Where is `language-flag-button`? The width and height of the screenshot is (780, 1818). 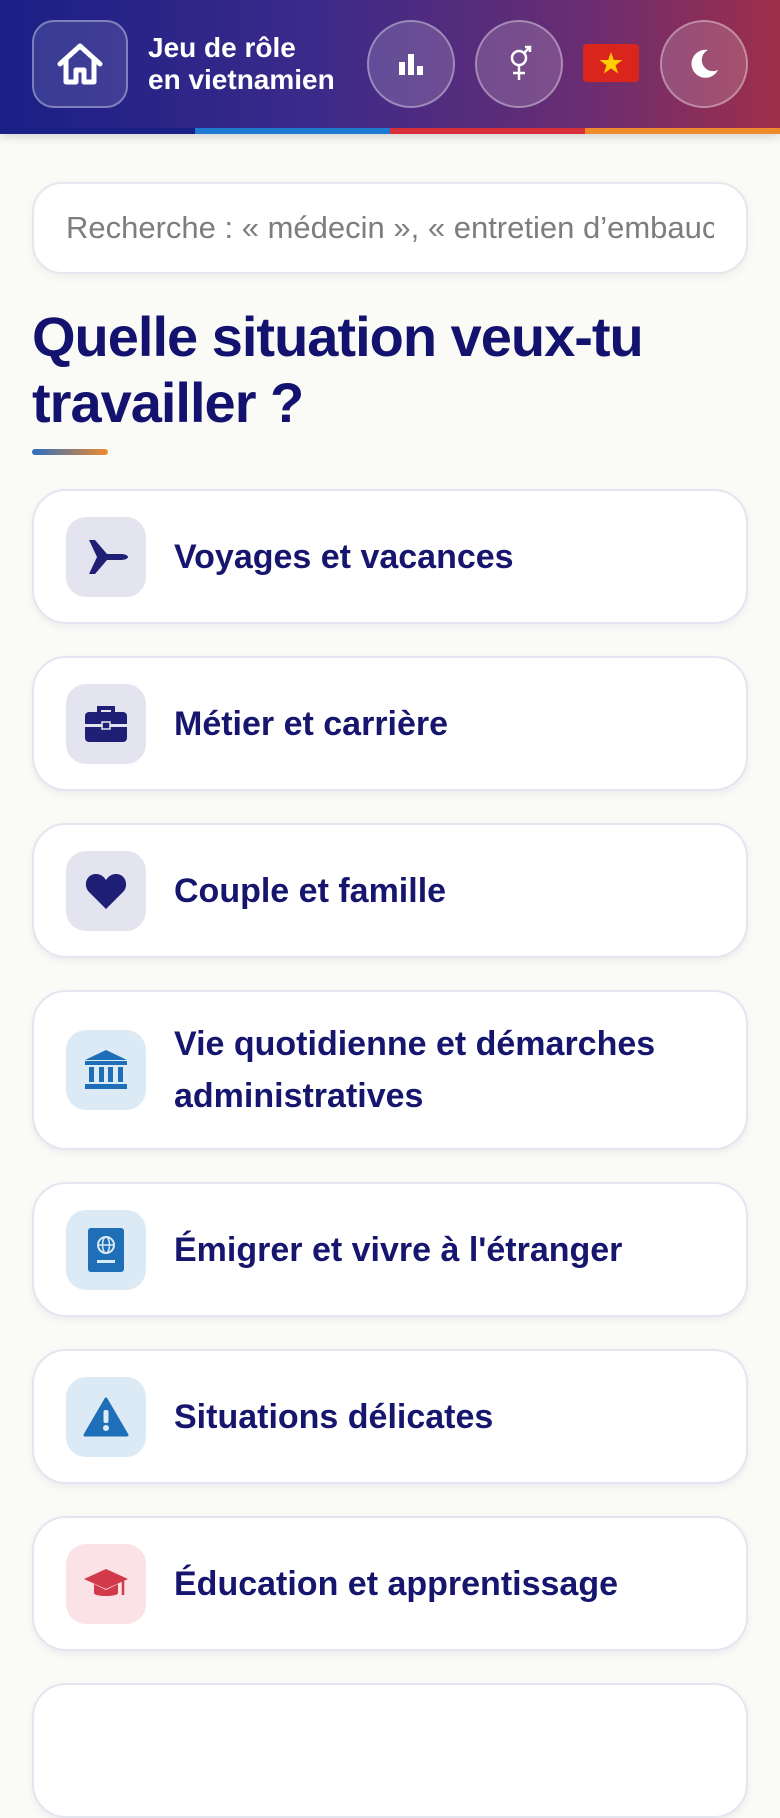 language-flag-button is located at coordinates (611, 63).